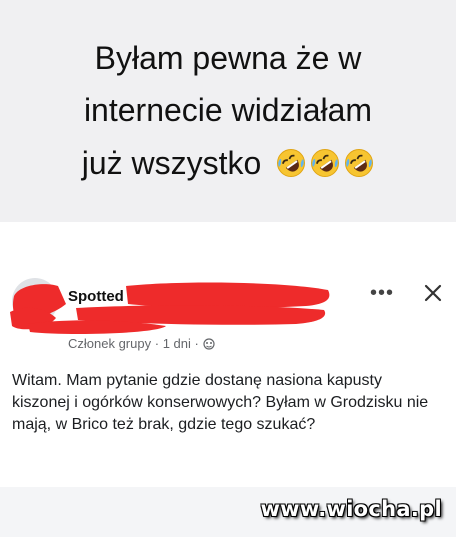 This screenshot has width=456, height=537. What do you see at coordinates (208, 343) in the screenshot?
I see `audience-icon` at bounding box center [208, 343].